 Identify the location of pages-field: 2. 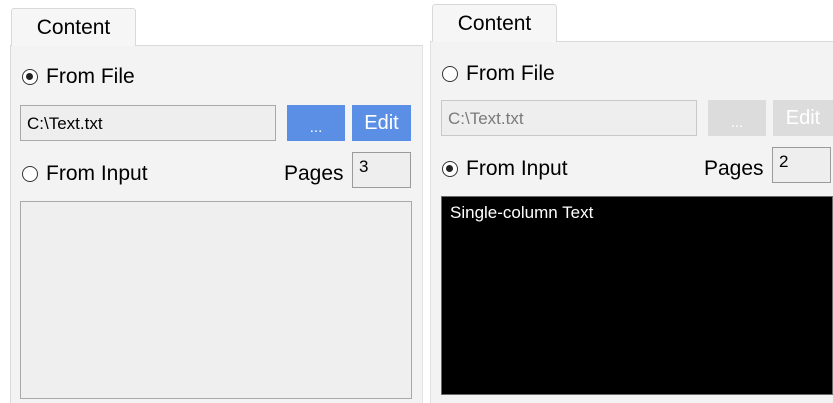
(801, 165).